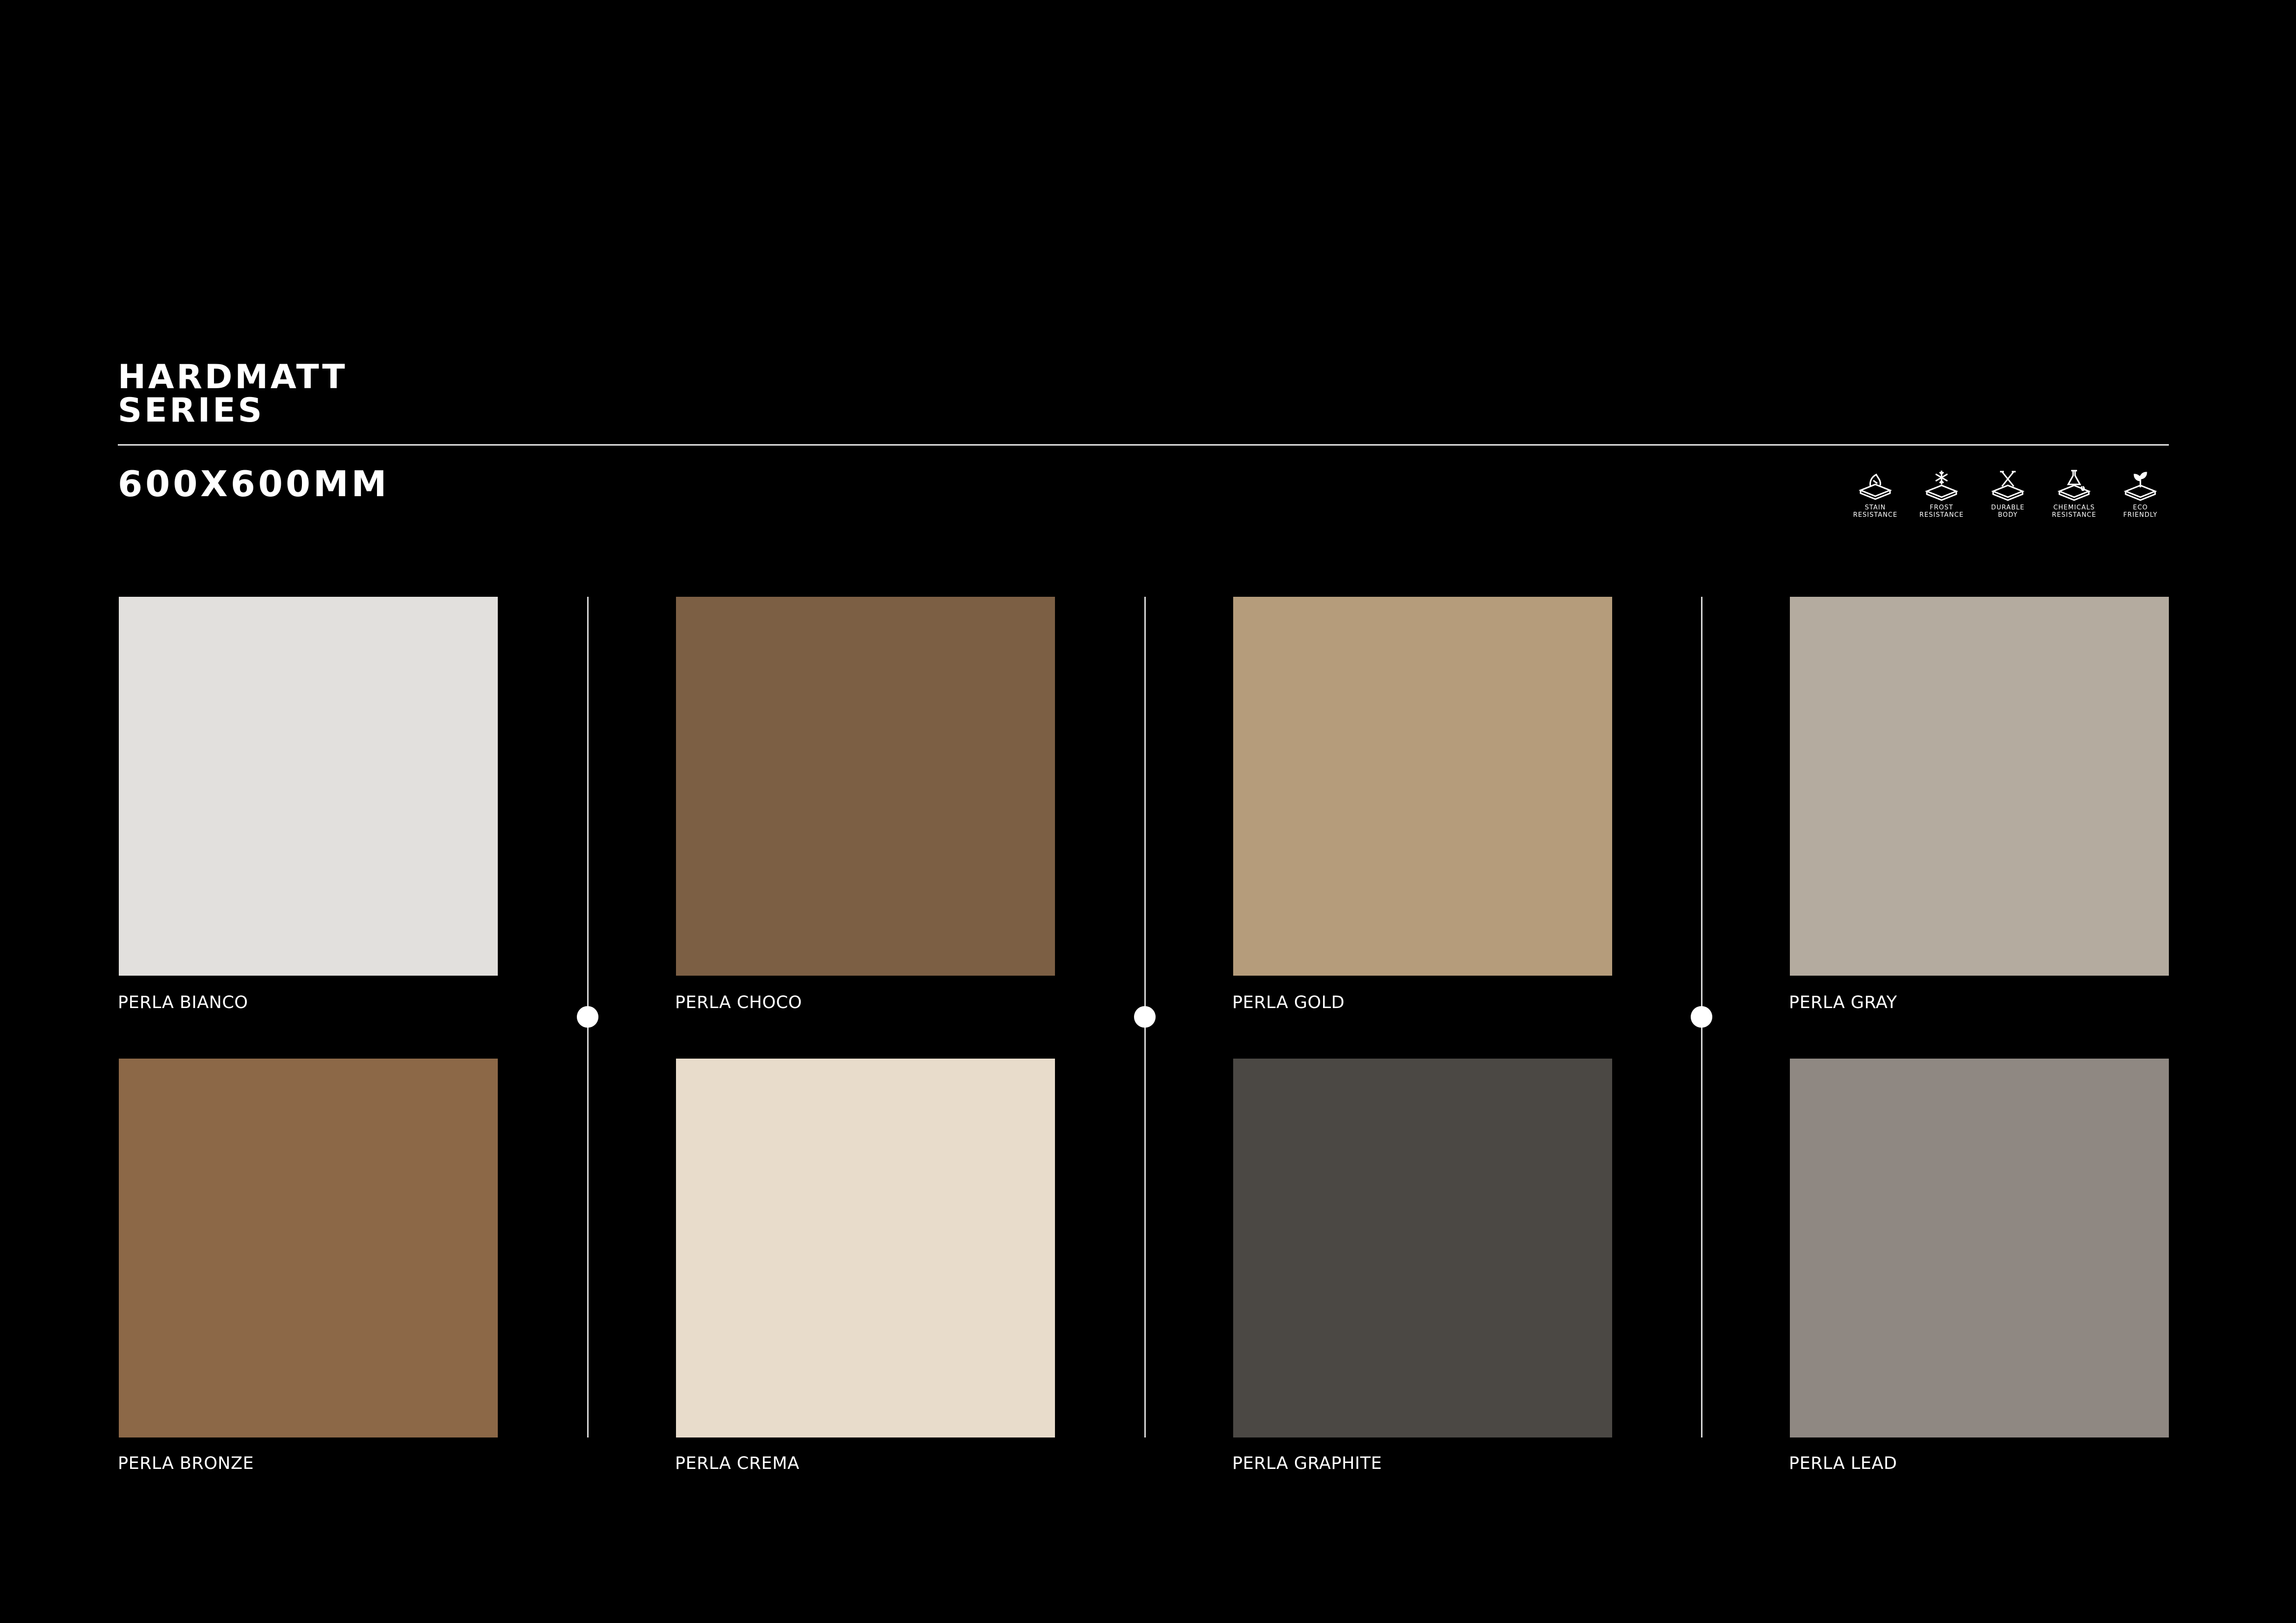 The image size is (2296, 1623). Describe the element at coordinates (738, 1002) in the screenshot. I see `tile-label-perla-choco: PERLA CHOCO` at that location.